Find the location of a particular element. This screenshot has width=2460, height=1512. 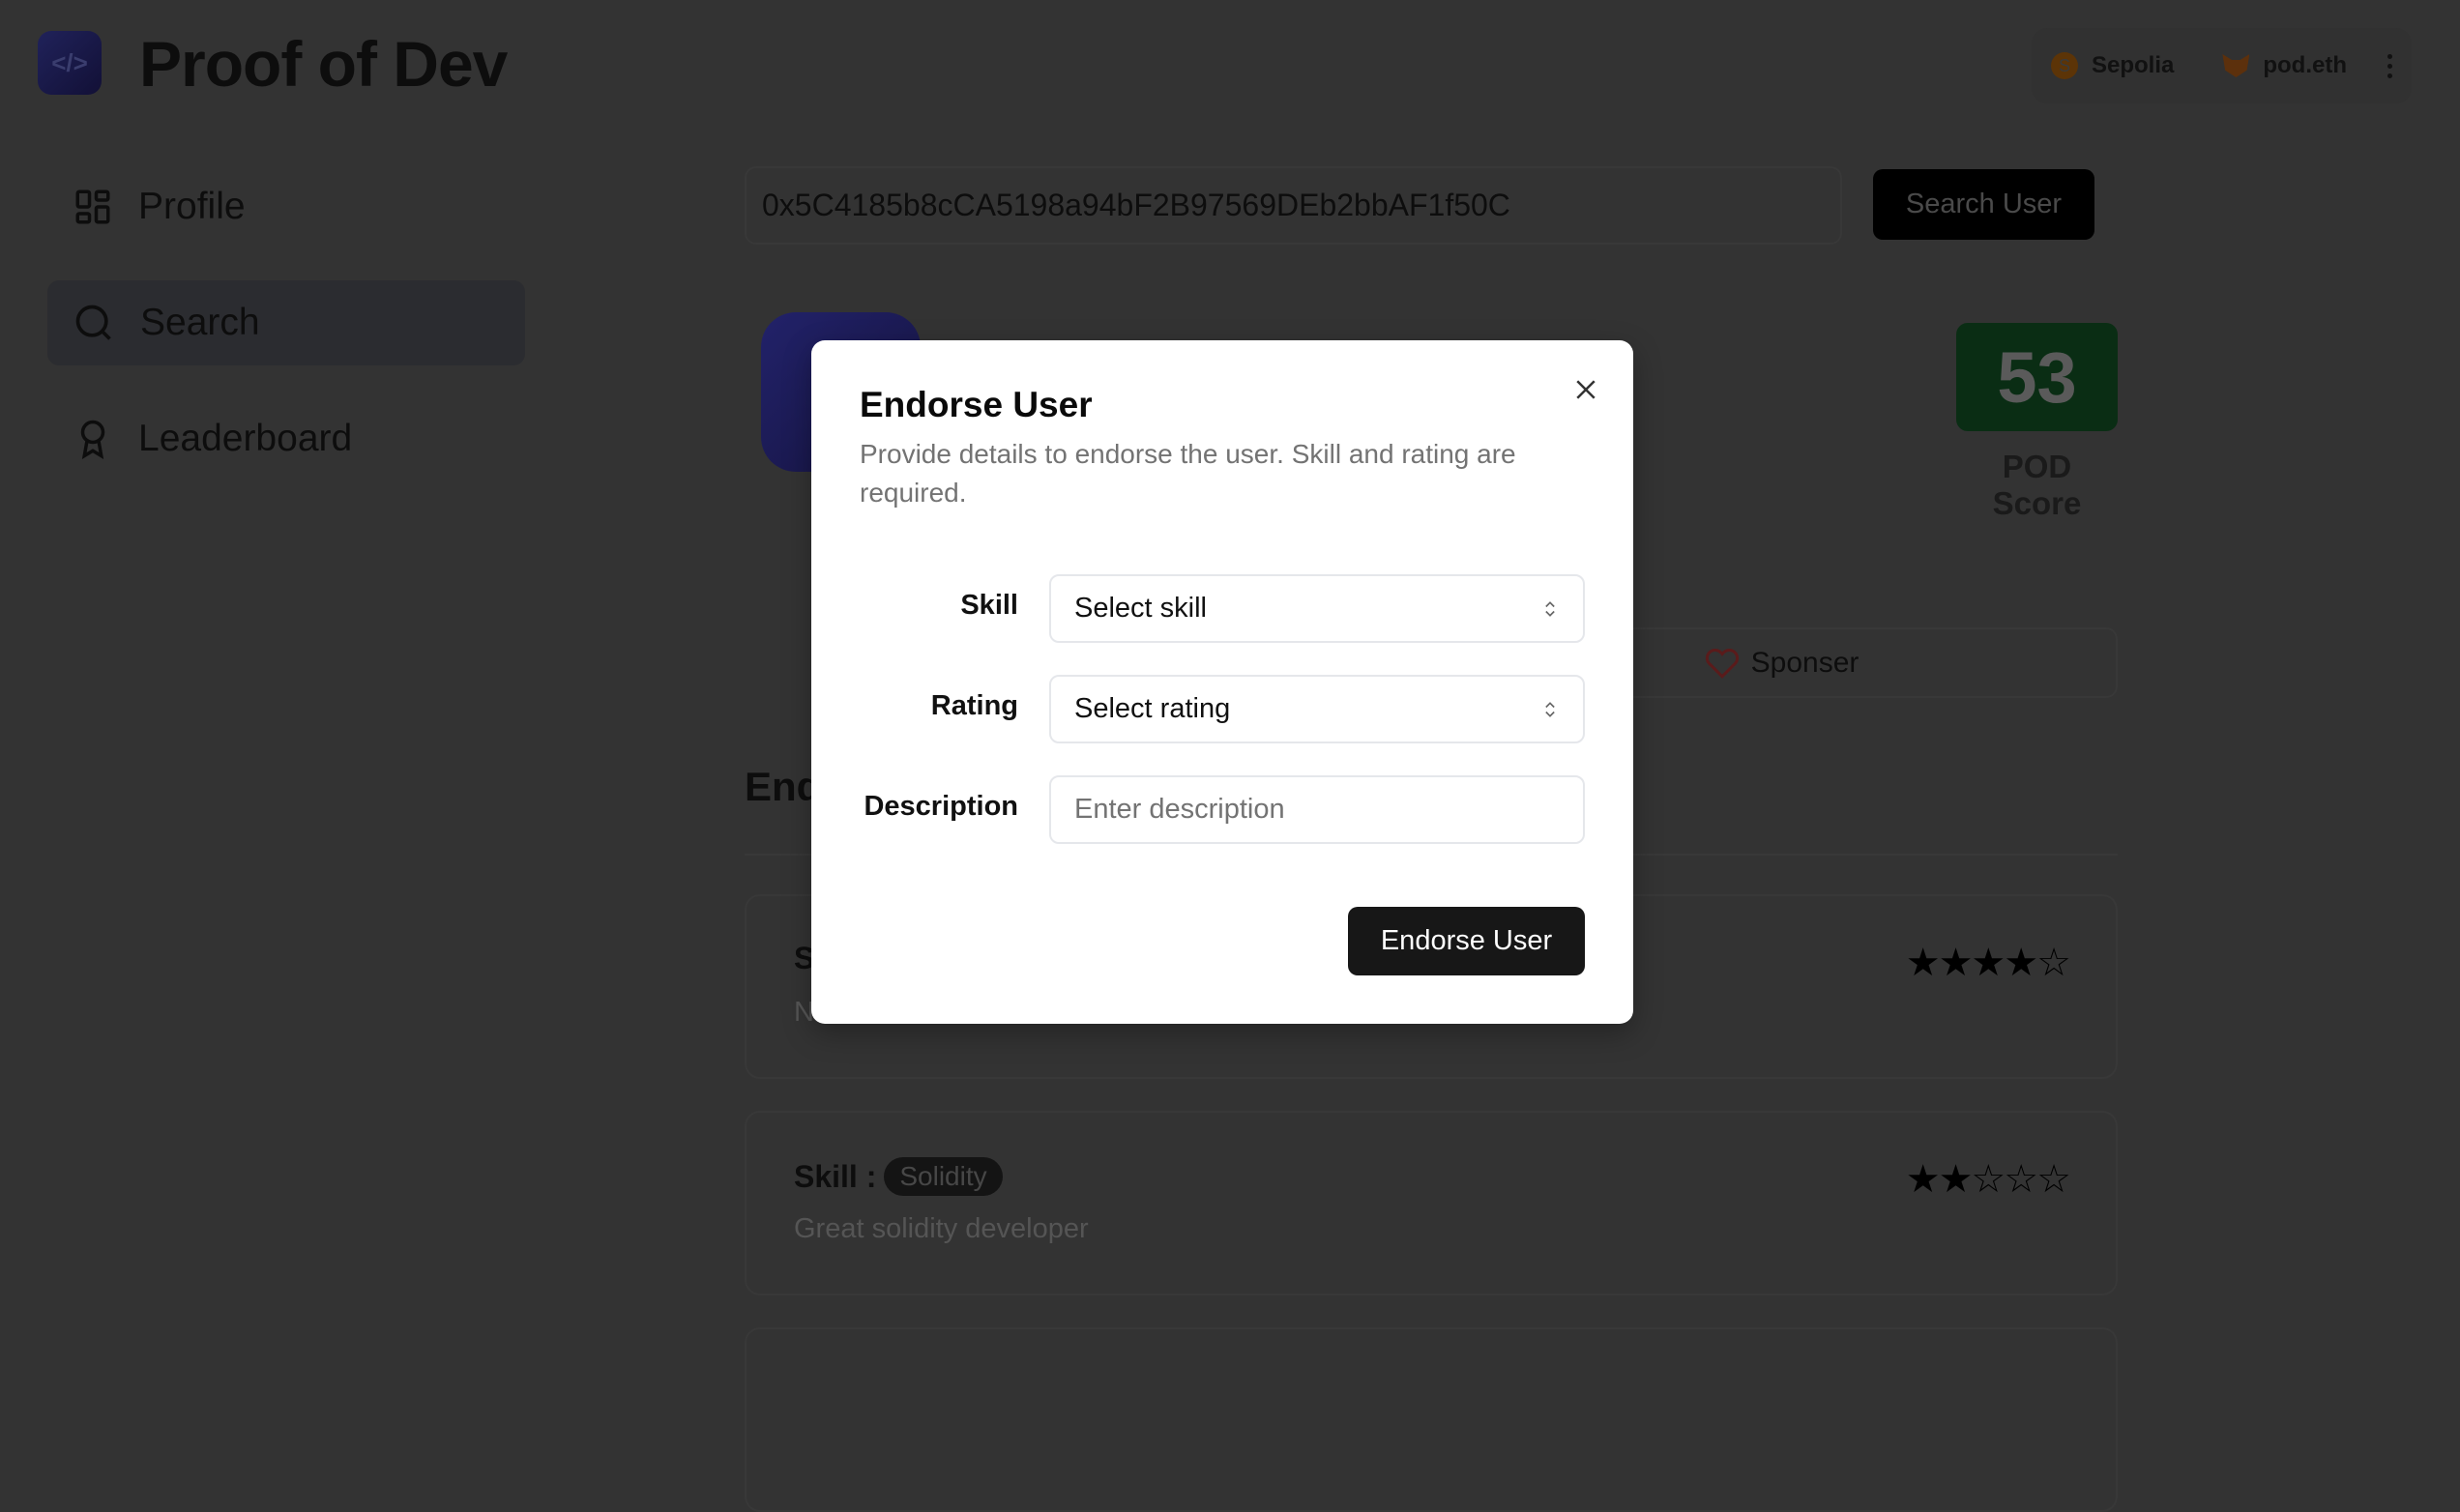

sidebar-item-profile: Profile is located at coordinates (286, 206).